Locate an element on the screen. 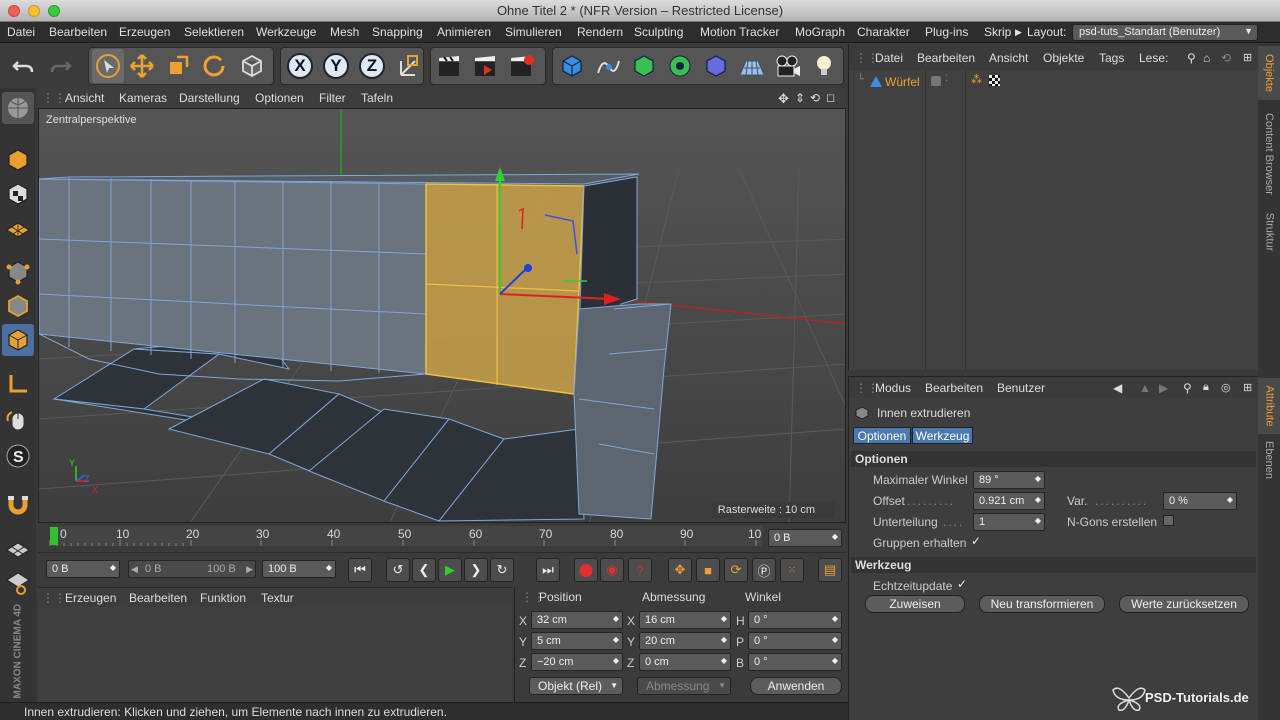 The width and height of the screenshot is (1280, 720). size-z-field: 0 cm ◆ is located at coordinates (685, 662).